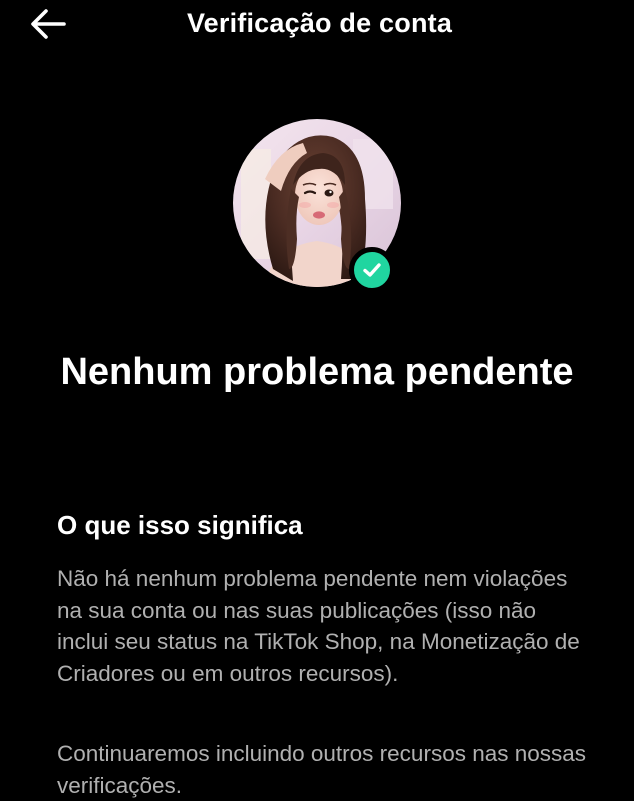  I want to click on profile-avatar-container, so click(317, 206).